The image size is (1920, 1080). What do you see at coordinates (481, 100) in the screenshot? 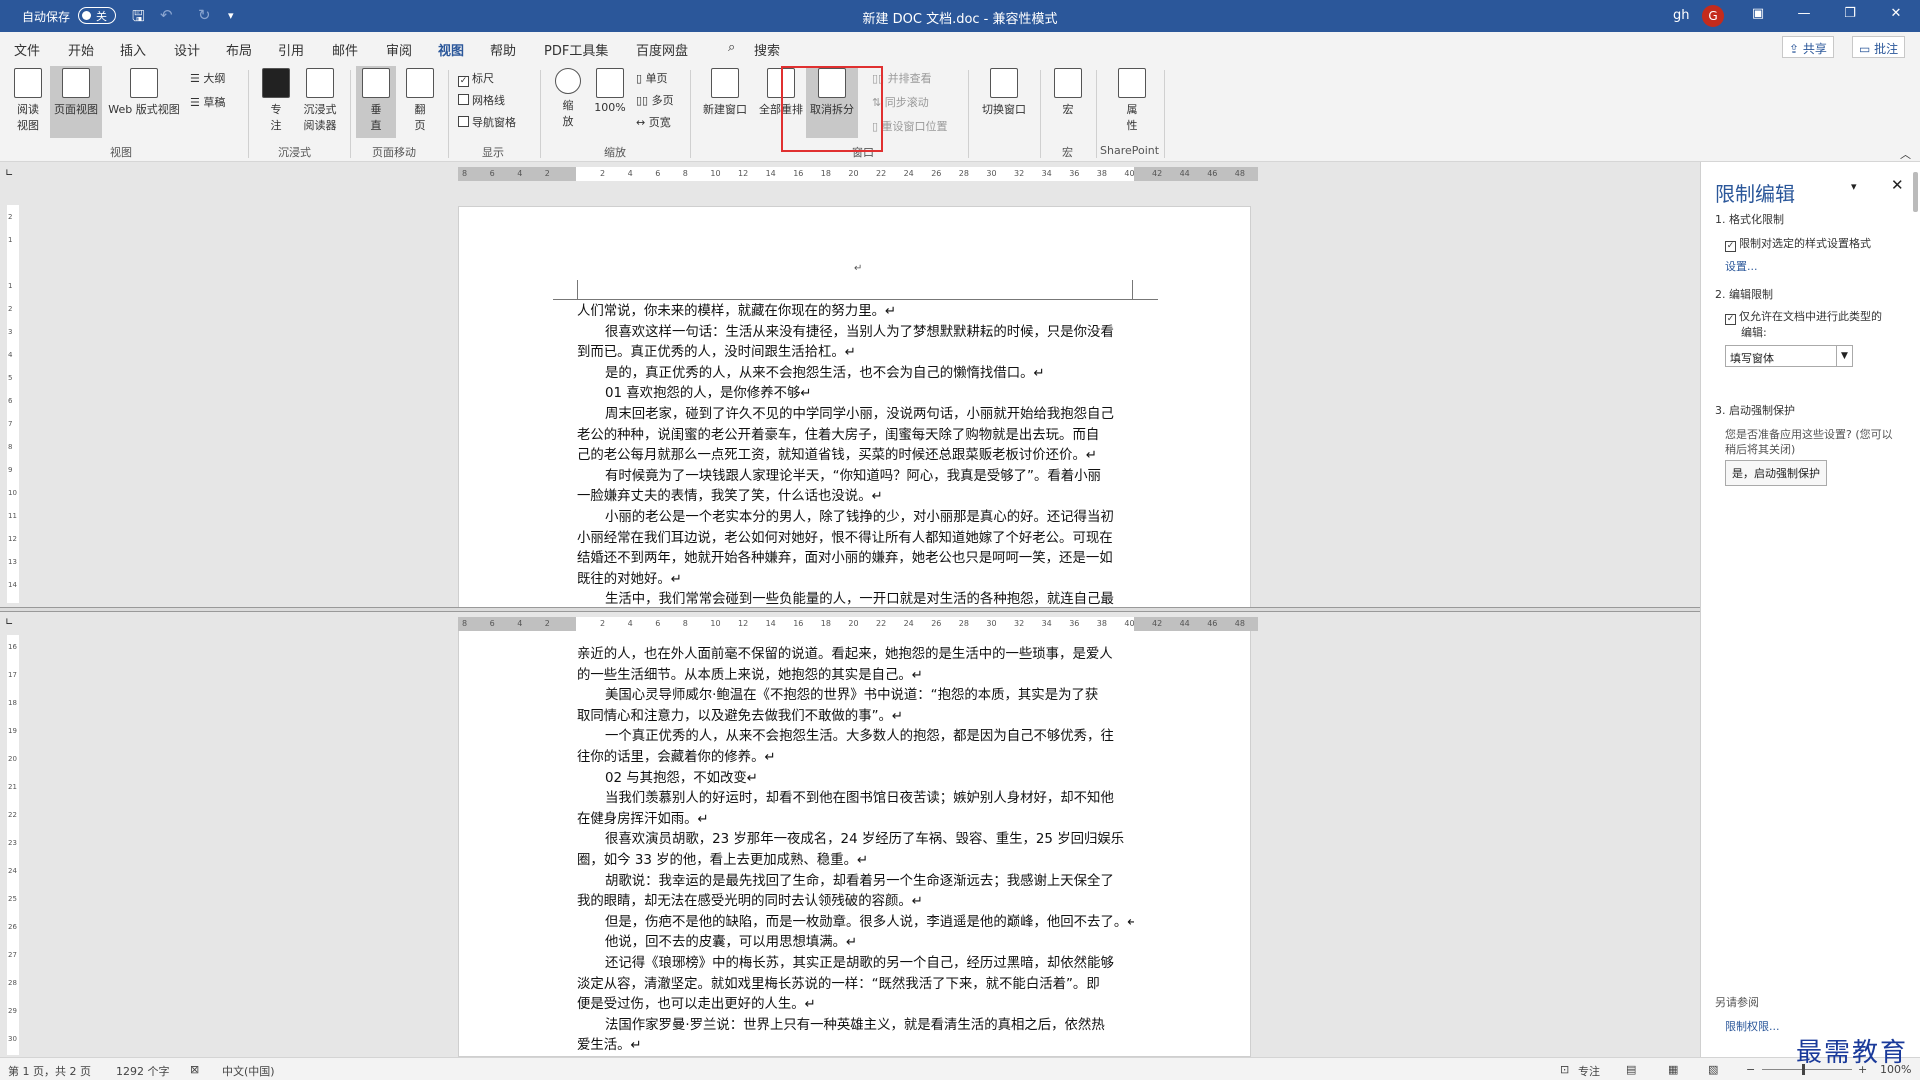
I see `gridlines-checkbox: 网格线` at bounding box center [481, 100].